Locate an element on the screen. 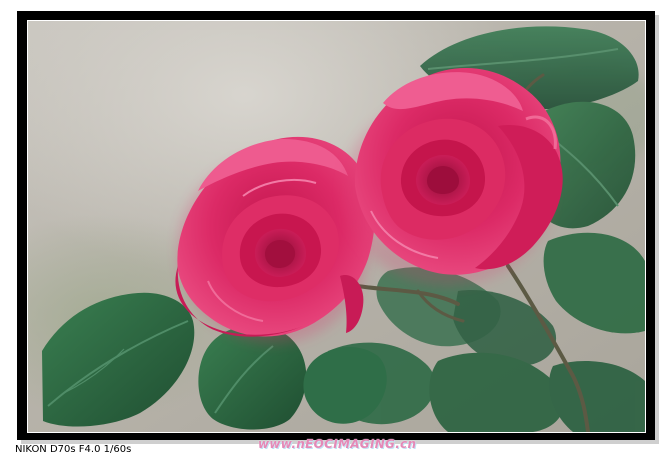  frame-shadow-right is located at coordinates (657, 229).